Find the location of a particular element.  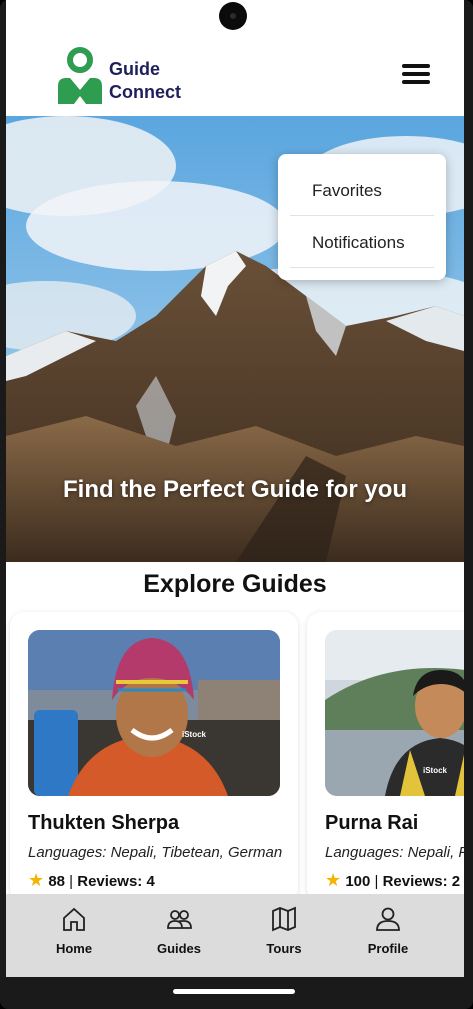

brand-line-2: Connect is located at coordinates (145, 92).